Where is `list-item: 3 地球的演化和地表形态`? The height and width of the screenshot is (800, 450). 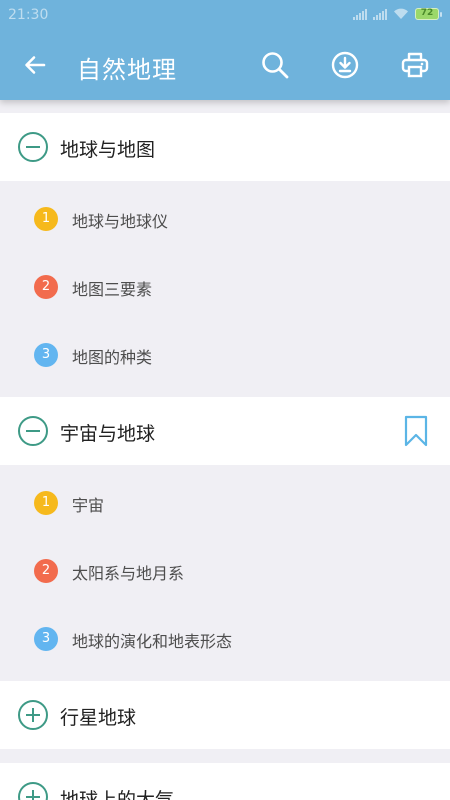 list-item: 3 地球的演化和地表形态 is located at coordinates (225, 639).